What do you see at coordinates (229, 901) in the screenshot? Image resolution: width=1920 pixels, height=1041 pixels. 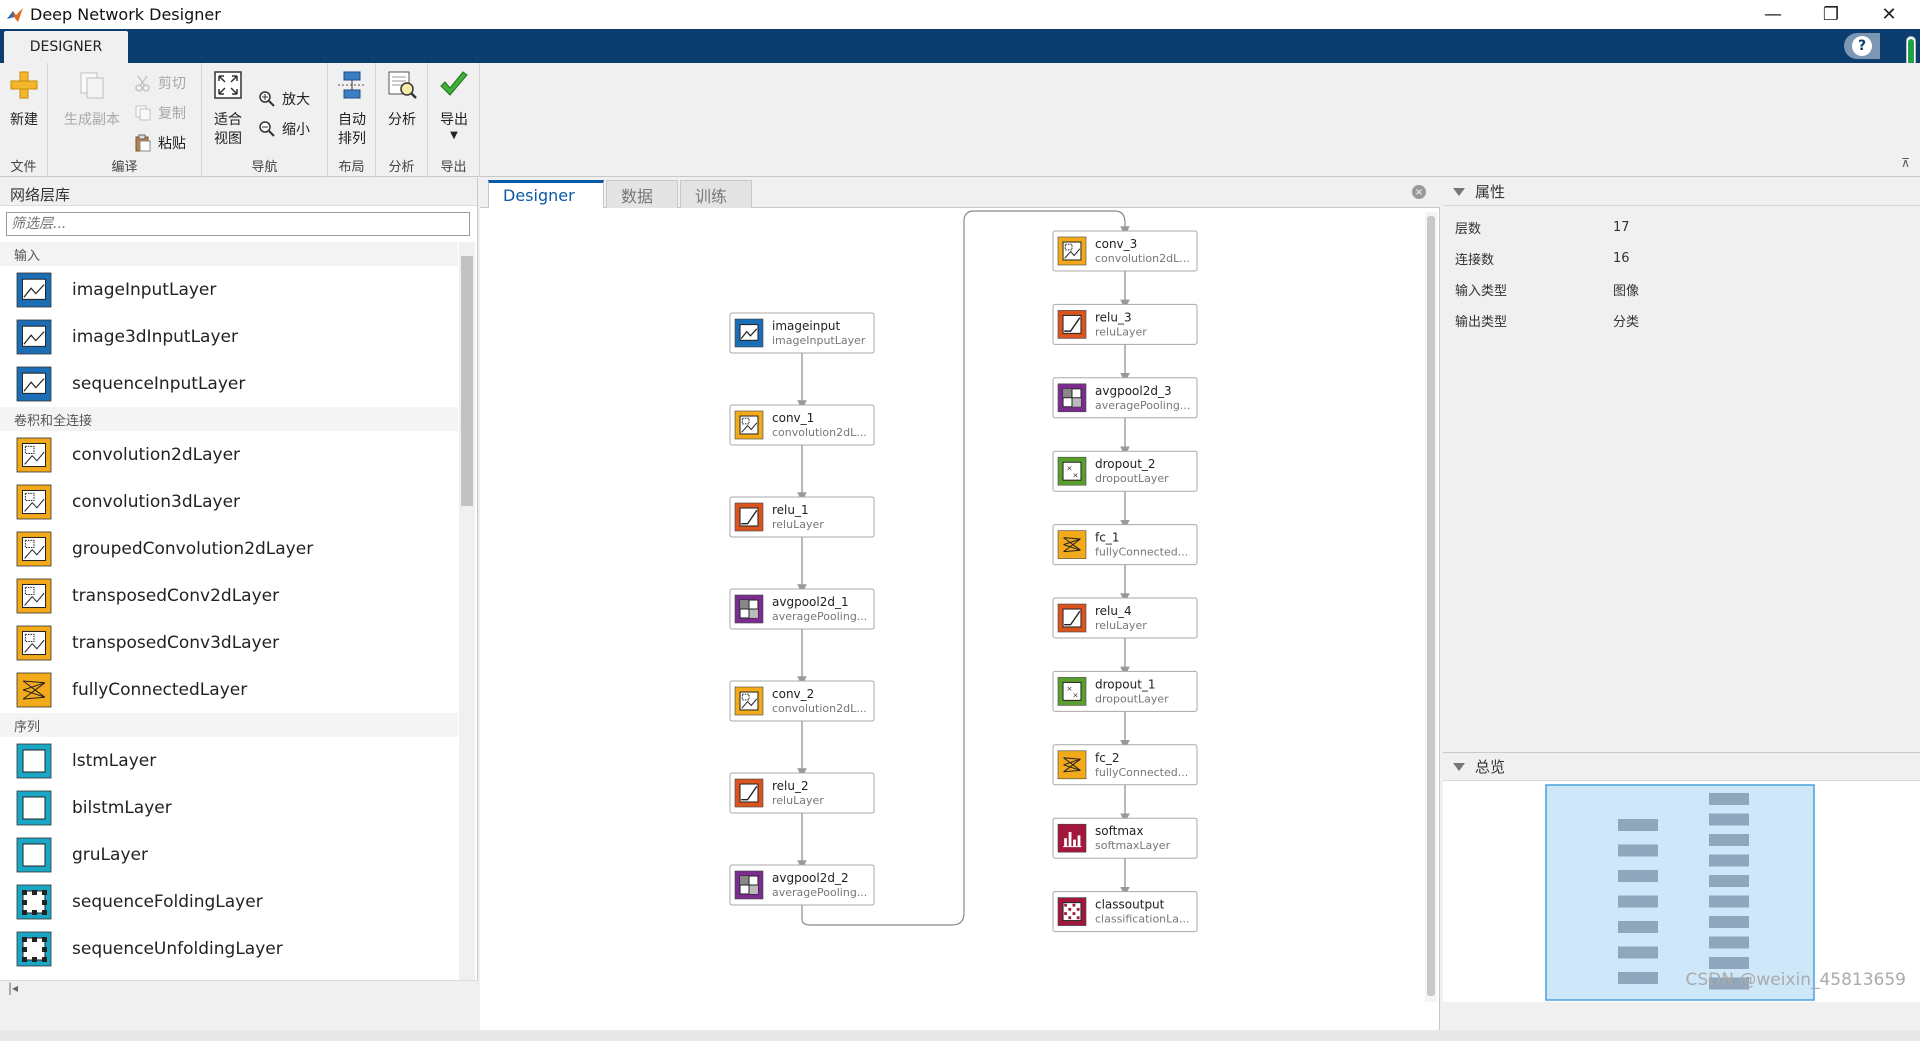 I see `library-layer-item: sequenceFoldingLayer` at bounding box center [229, 901].